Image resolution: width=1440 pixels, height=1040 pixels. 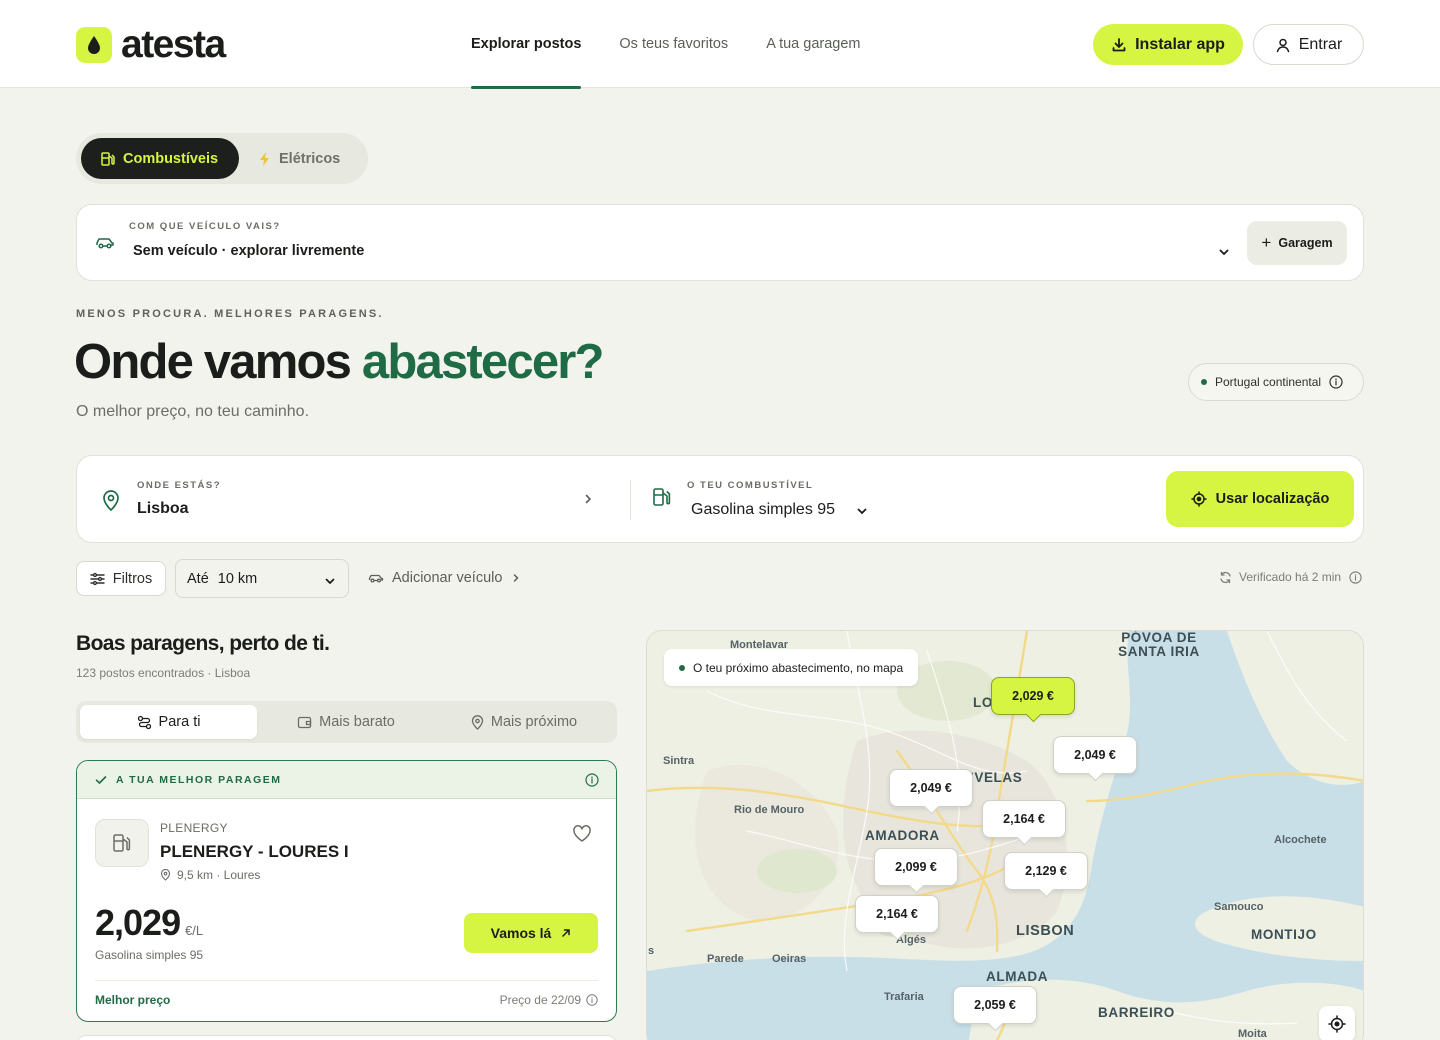 I want to click on use-location-button: Usar localização, so click(x=1260, y=499).